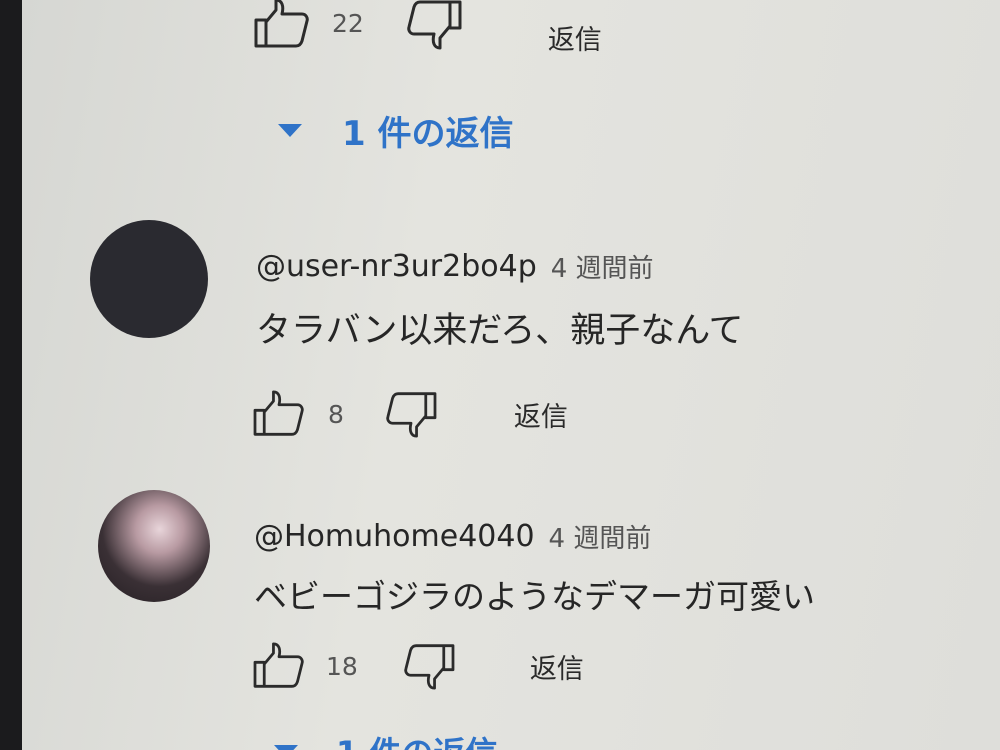 The width and height of the screenshot is (1000, 750). What do you see at coordinates (336, 414) in the screenshot?
I see `like-count: 8` at bounding box center [336, 414].